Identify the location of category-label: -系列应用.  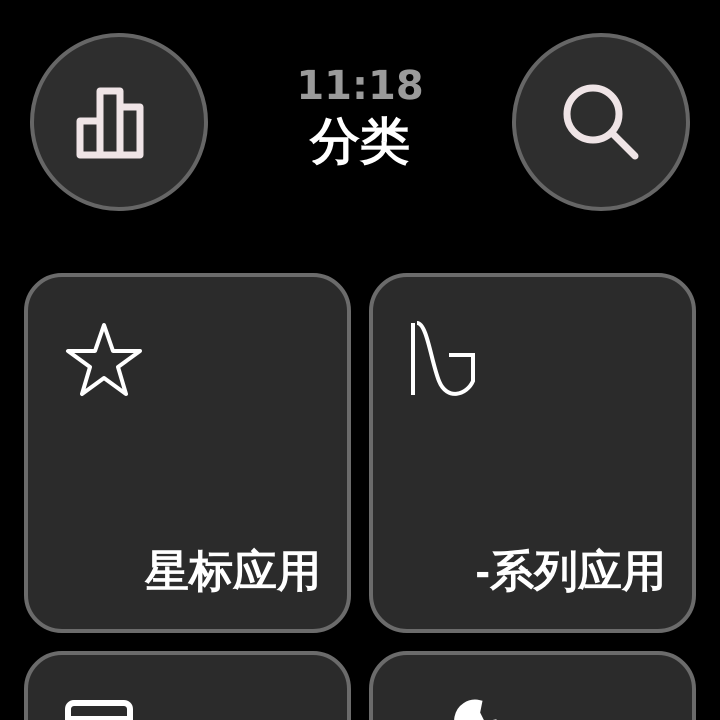
(571, 572).